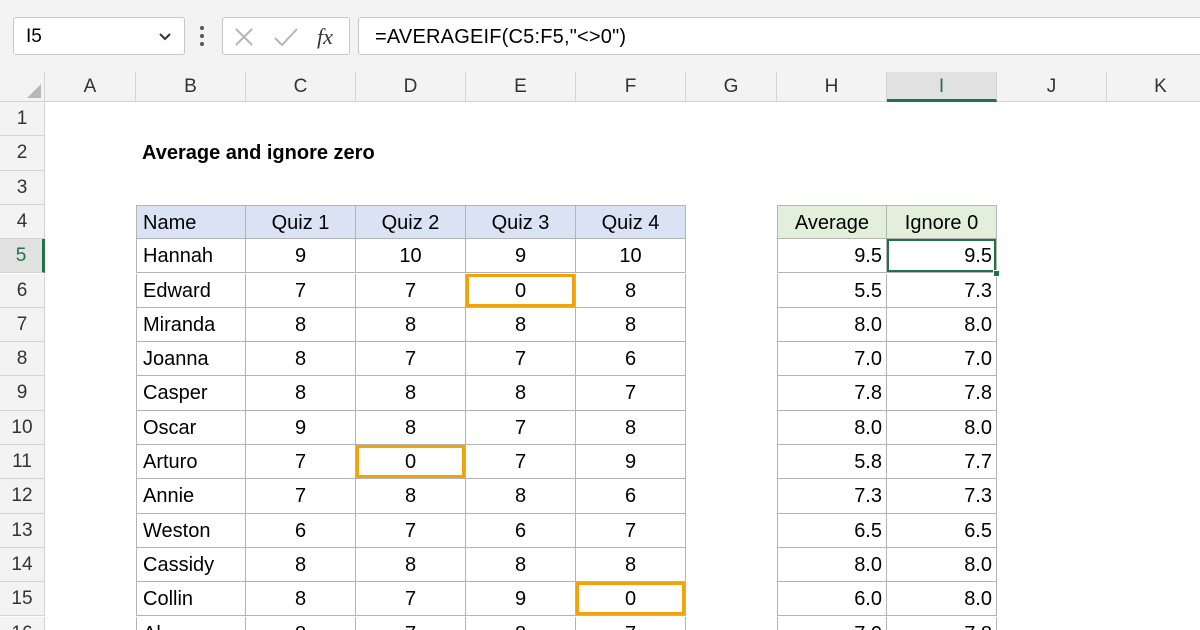  Describe the element at coordinates (22, 359) in the screenshot. I see `row-header-8: 8` at that location.